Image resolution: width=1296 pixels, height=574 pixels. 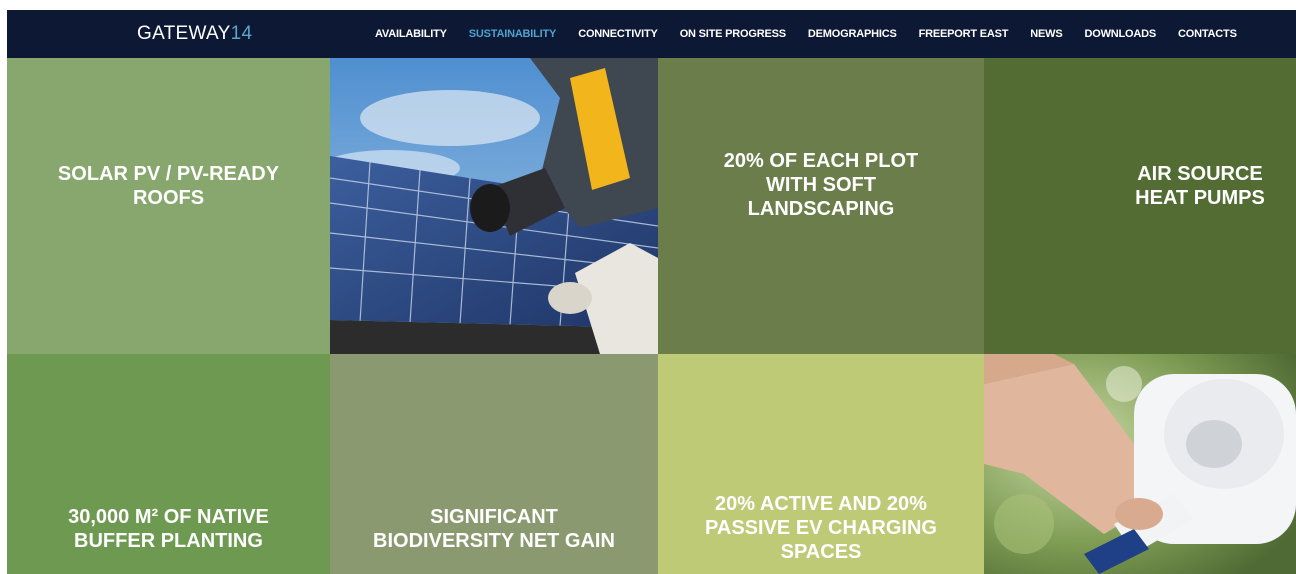 I want to click on tile-line: ROOFS, so click(x=168, y=198).